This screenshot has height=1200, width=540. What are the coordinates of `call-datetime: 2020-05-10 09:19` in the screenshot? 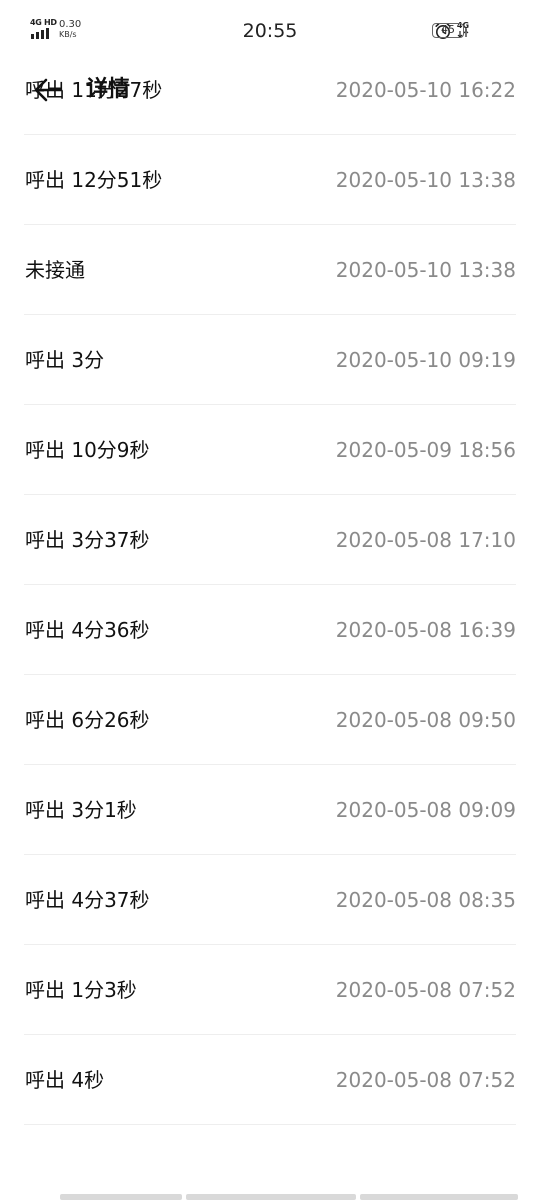 It's located at (425, 360).